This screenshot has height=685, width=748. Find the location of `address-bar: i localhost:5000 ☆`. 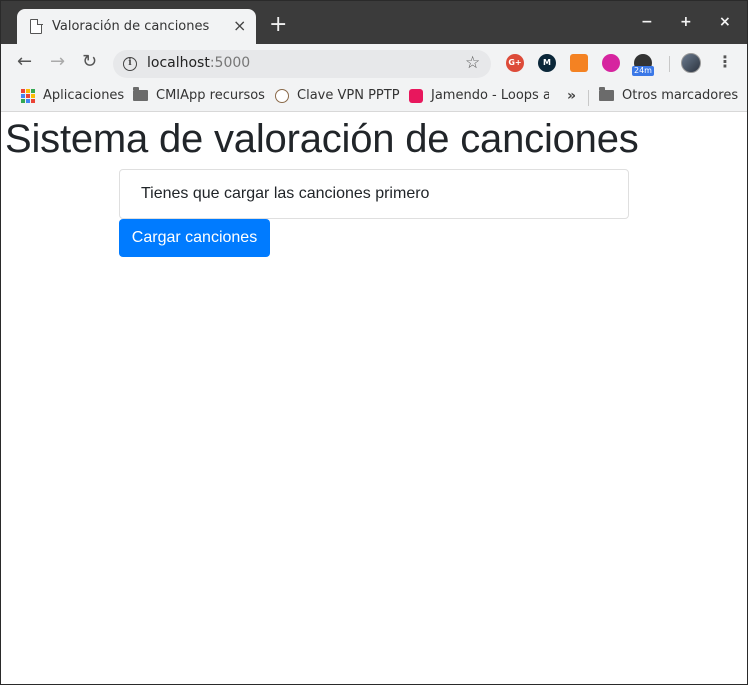

address-bar: i localhost:5000 ☆ is located at coordinates (302, 64).